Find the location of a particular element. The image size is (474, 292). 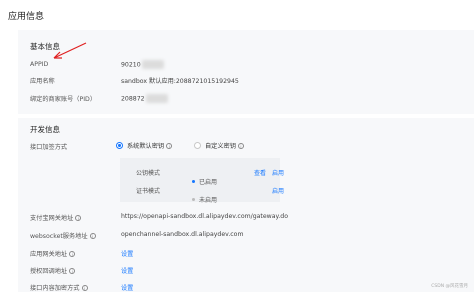

annotation-arrow-icon is located at coordinates (70, 50).